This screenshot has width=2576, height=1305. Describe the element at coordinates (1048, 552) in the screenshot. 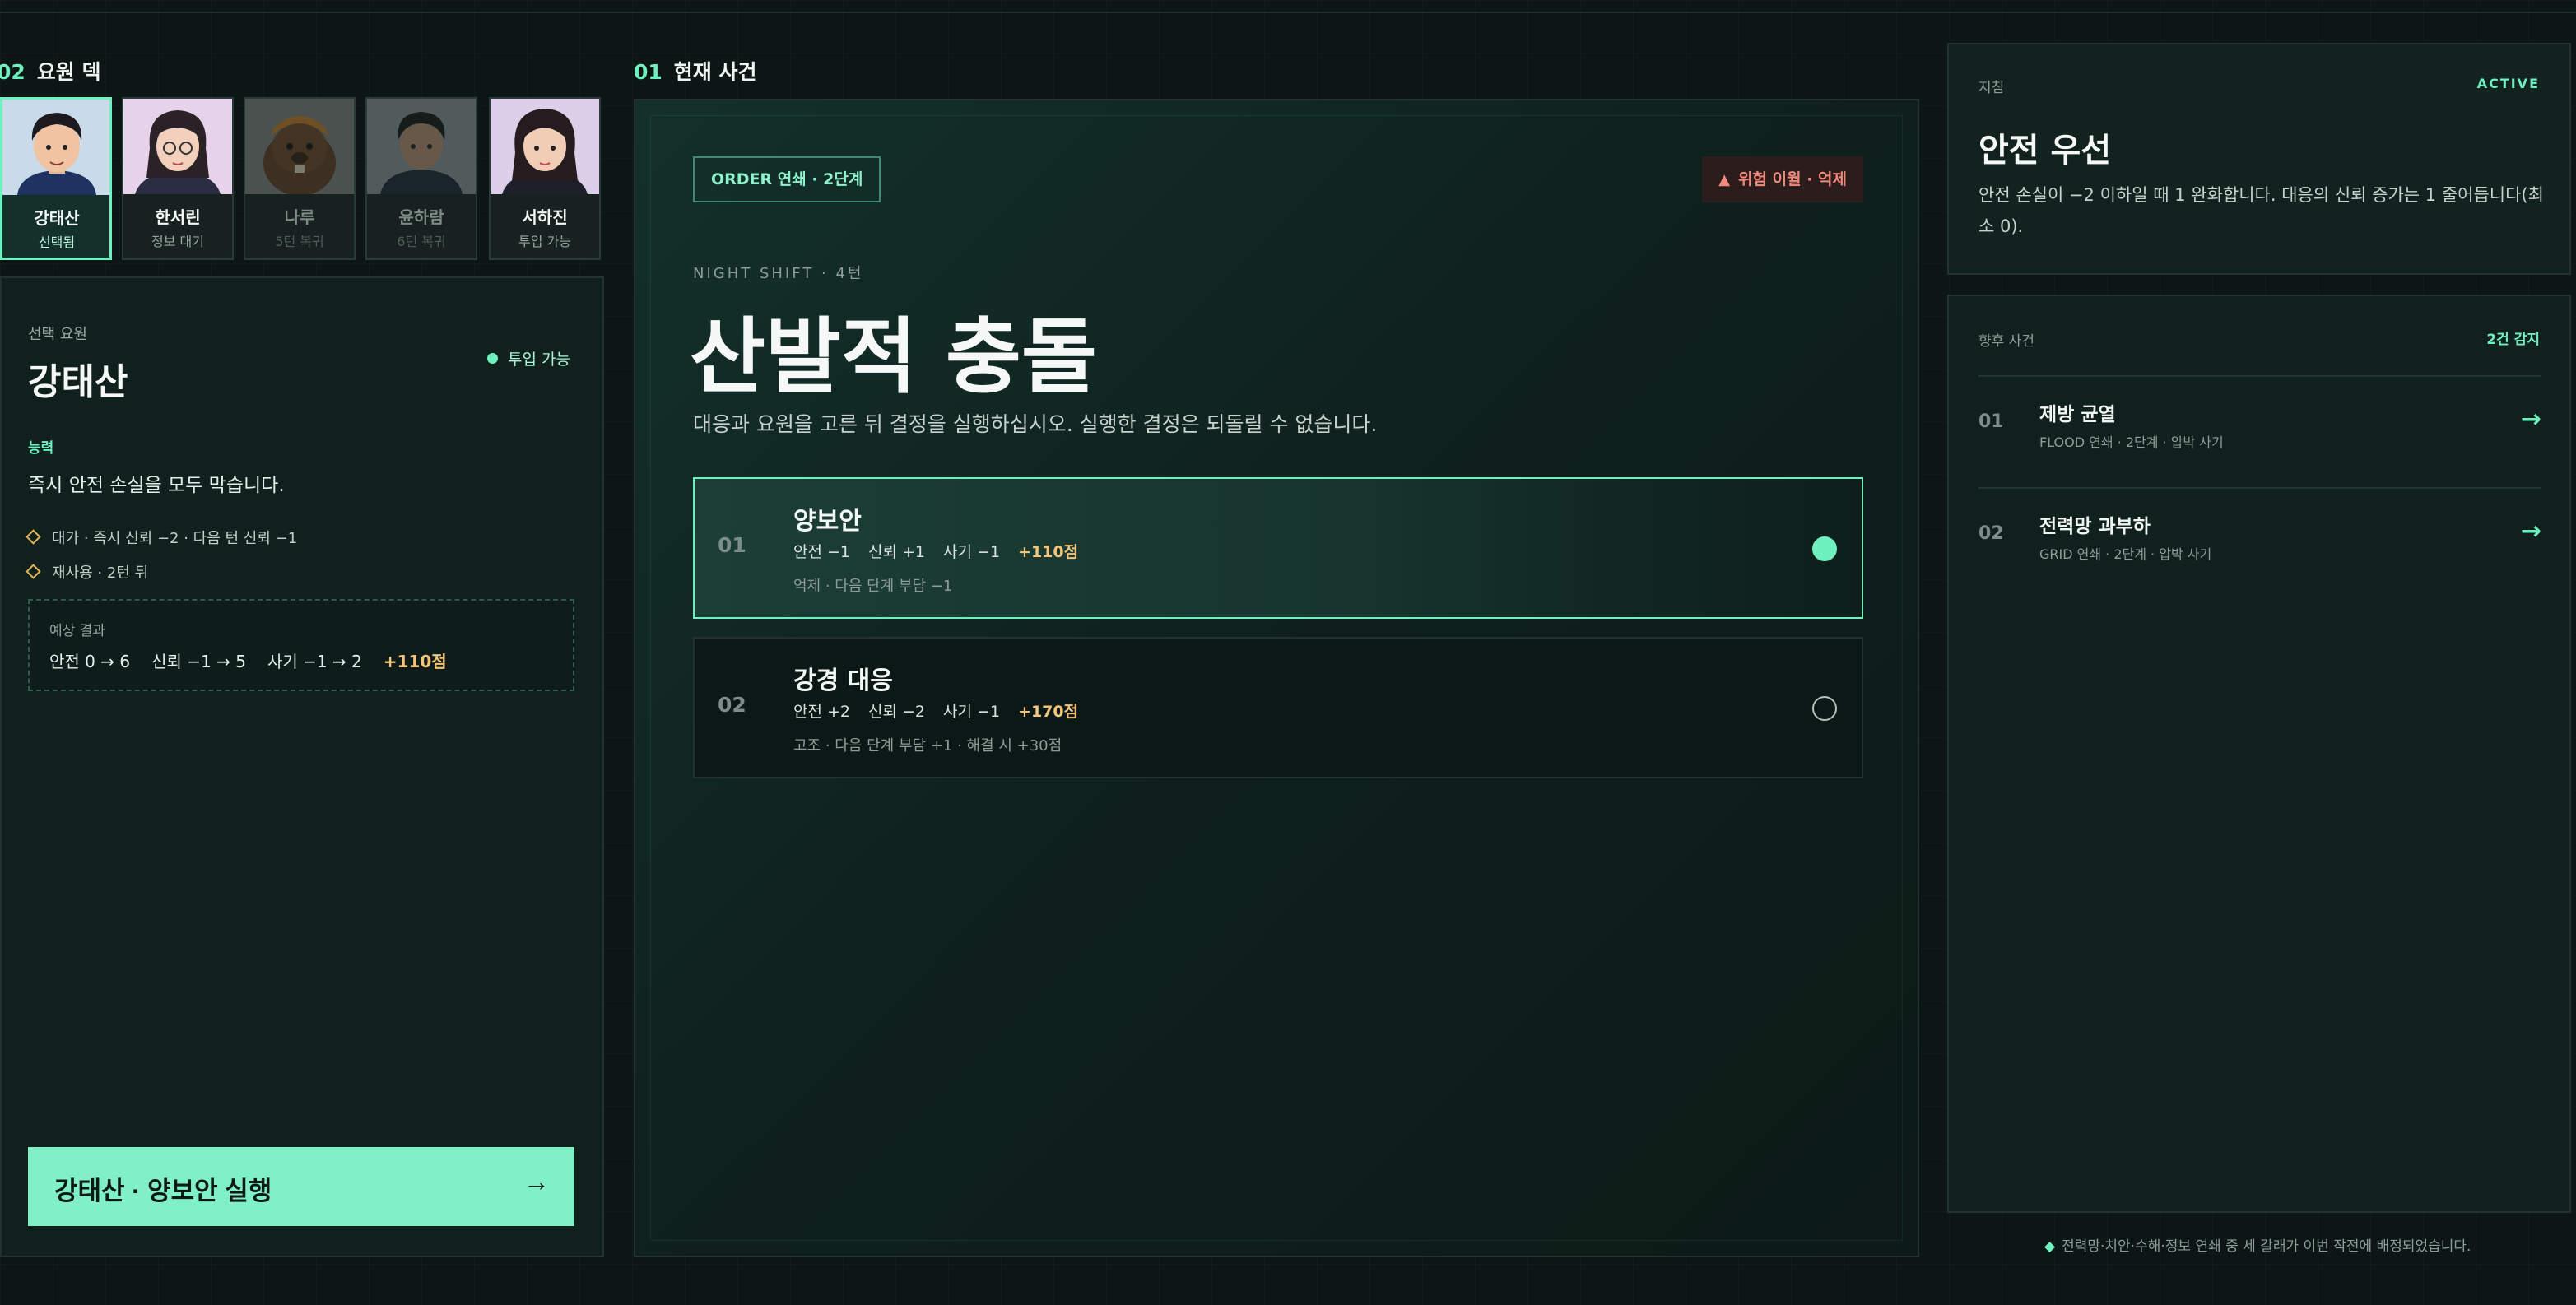

I see `option-points: +110점` at that location.